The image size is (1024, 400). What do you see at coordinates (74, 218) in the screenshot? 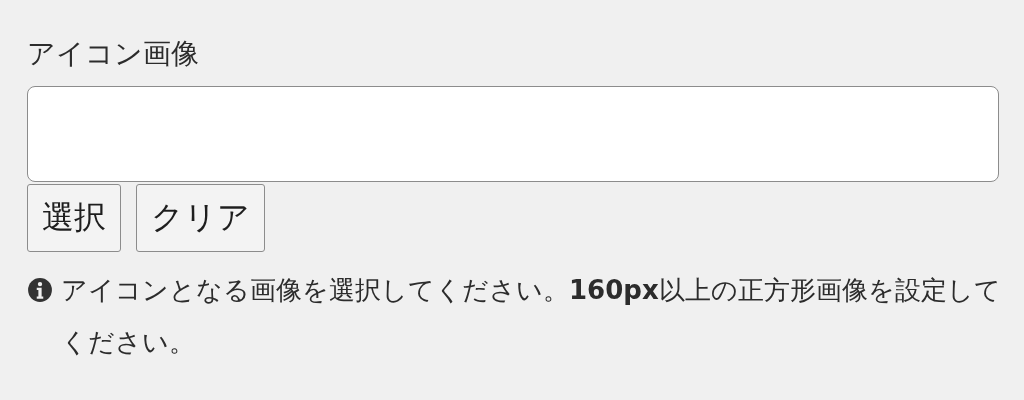
I see `button: 選択` at bounding box center [74, 218].